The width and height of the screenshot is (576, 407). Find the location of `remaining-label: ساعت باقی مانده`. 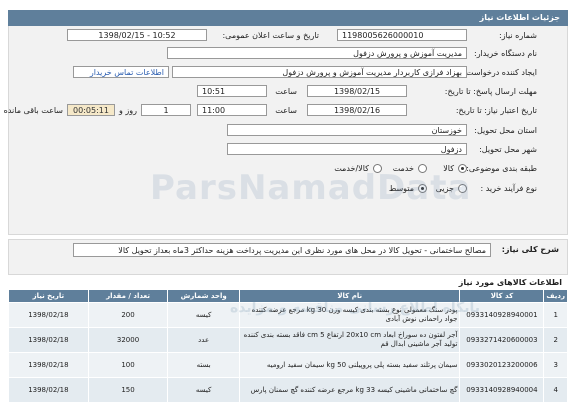

remaining-label: ساعت باقی مانده is located at coordinates (33, 110).